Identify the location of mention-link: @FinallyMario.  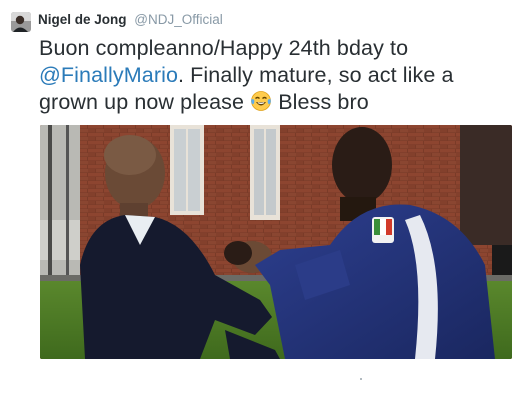
(108, 75).